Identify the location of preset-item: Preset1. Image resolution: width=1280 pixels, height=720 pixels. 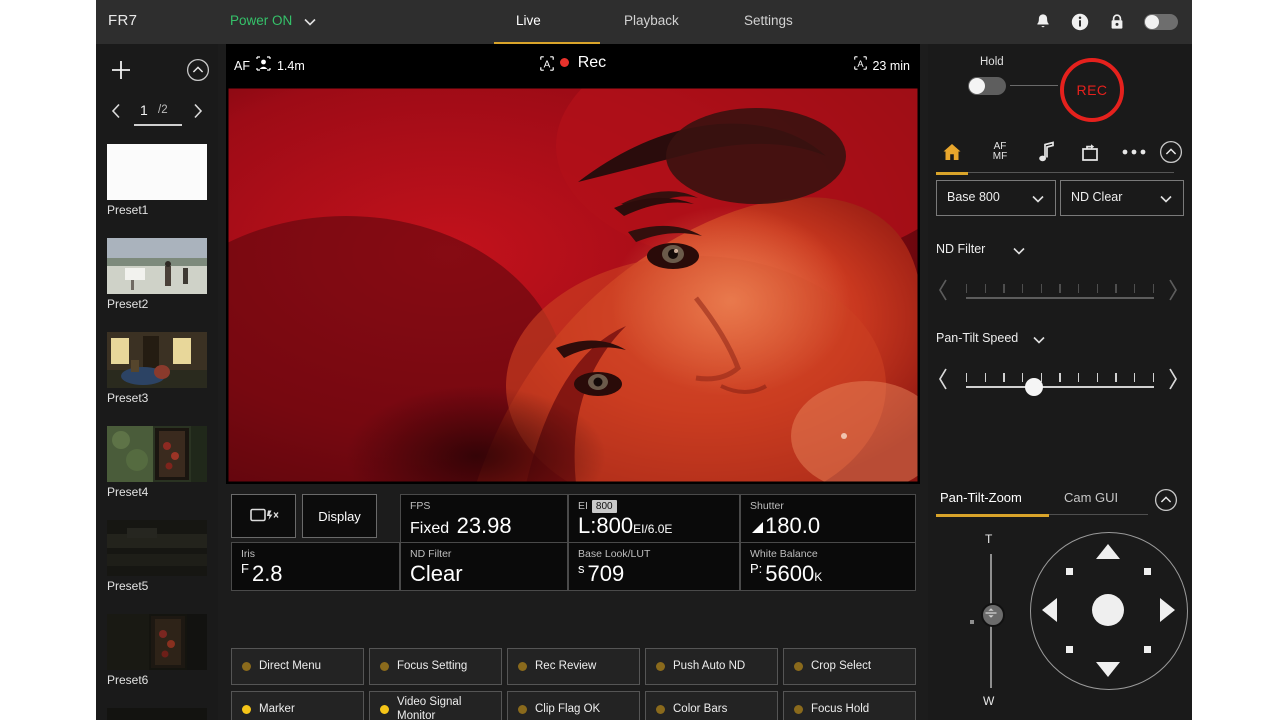
(157, 191).